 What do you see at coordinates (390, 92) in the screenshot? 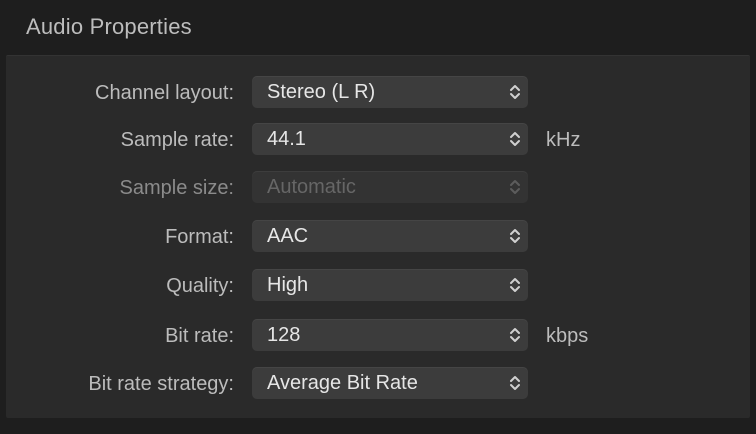
I see `channel-layout-popup: Stereo (L R)` at bounding box center [390, 92].